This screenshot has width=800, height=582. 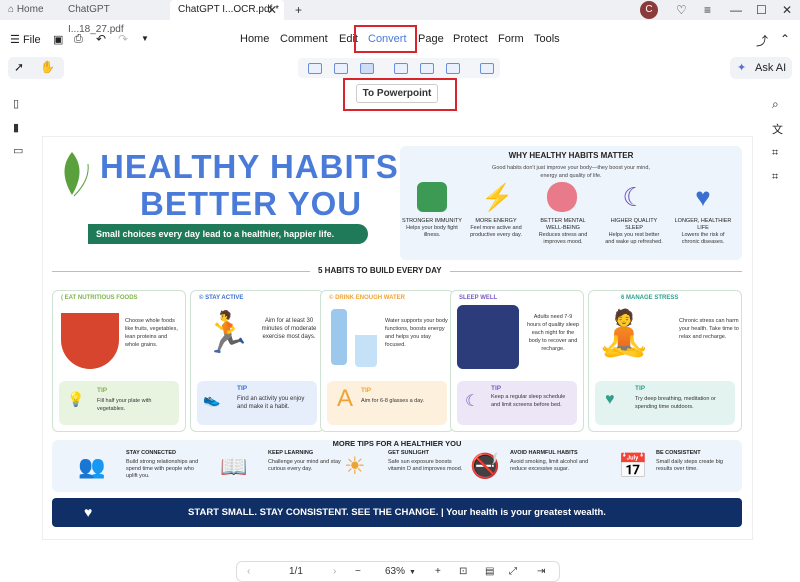 What do you see at coordinates (633, 466) in the screenshot?
I see `calendar-check-icon: 📅` at bounding box center [633, 466].